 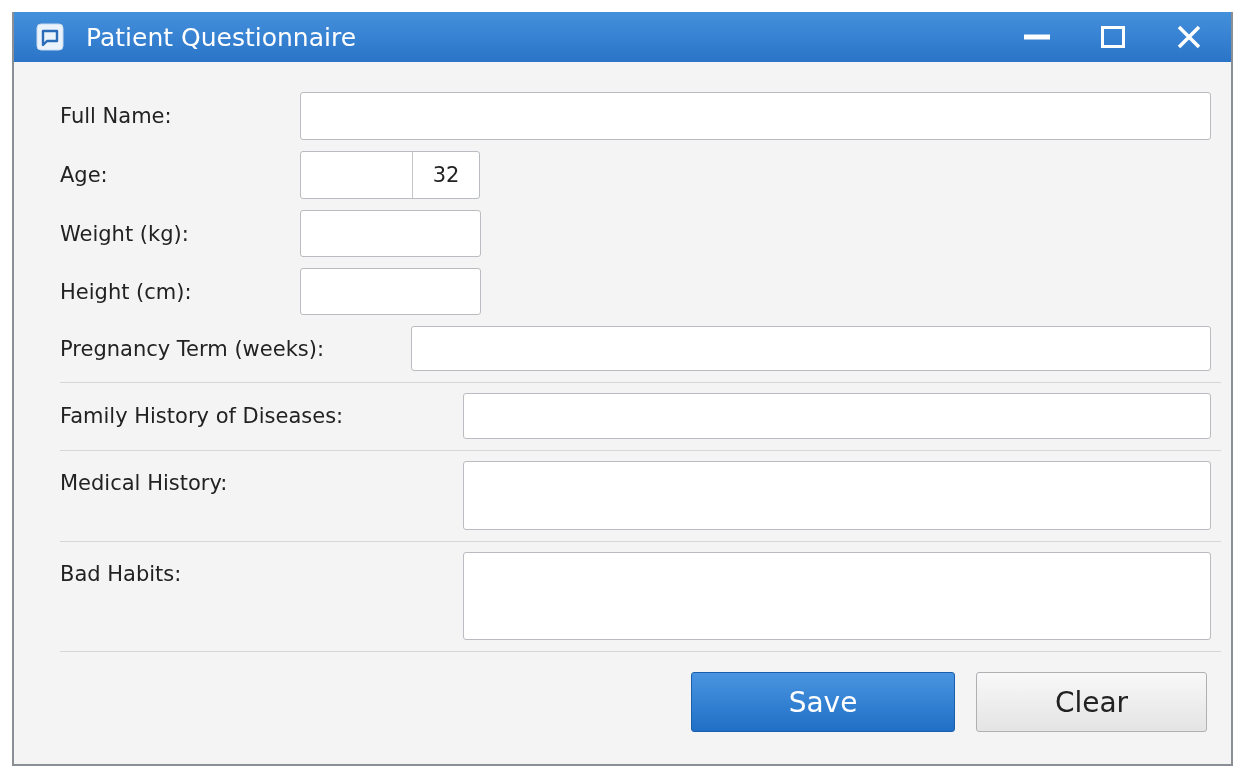 What do you see at coordinates (144, 482) in the screenshot?
I see `field-label: Medical History:` at bounding box center [144, 482].